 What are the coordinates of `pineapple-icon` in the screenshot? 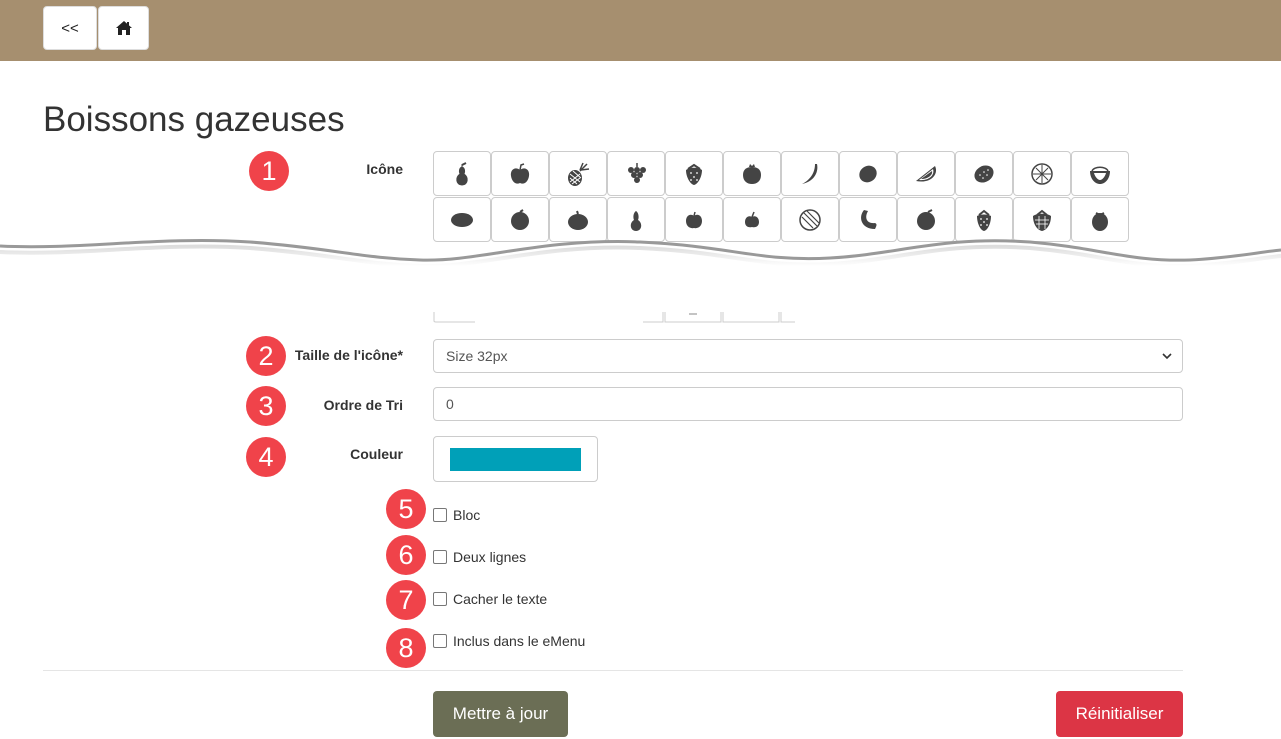 It's located at (579, 174).